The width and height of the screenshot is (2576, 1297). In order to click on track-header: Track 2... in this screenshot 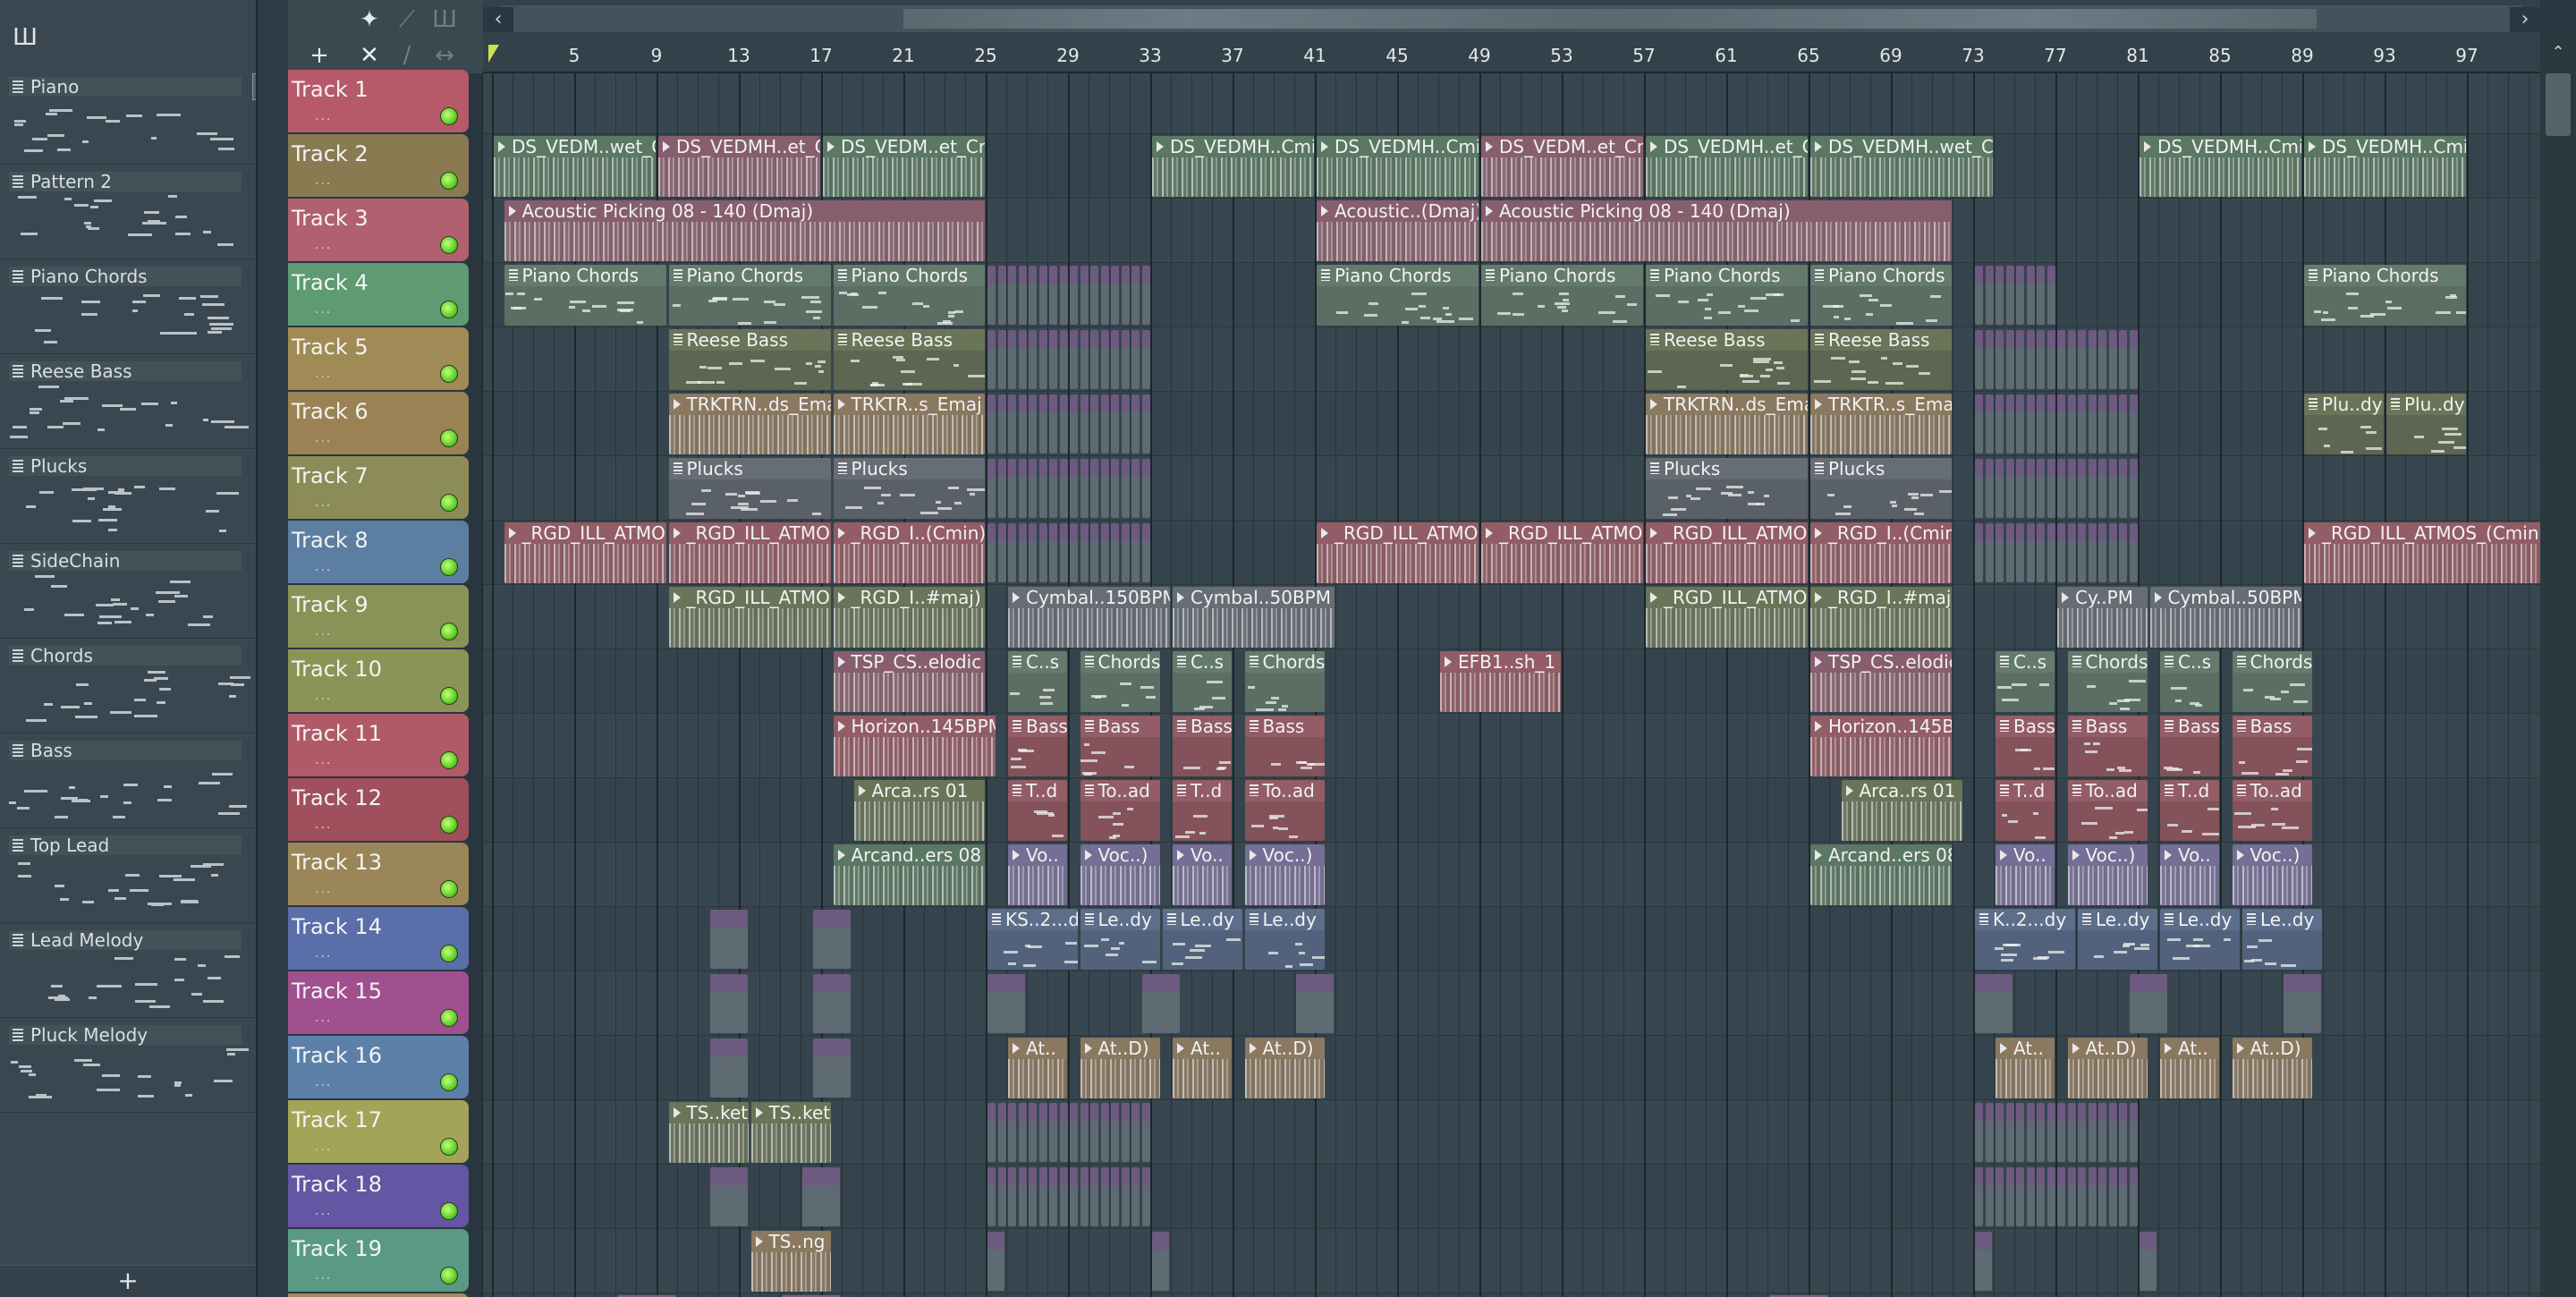, I will do `click(378, 165)`.